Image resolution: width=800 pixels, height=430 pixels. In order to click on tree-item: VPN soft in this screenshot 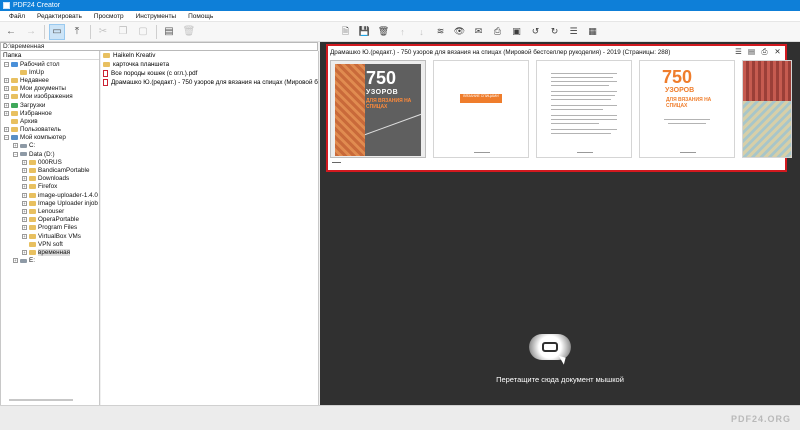, I will do `click(50, 244)`.